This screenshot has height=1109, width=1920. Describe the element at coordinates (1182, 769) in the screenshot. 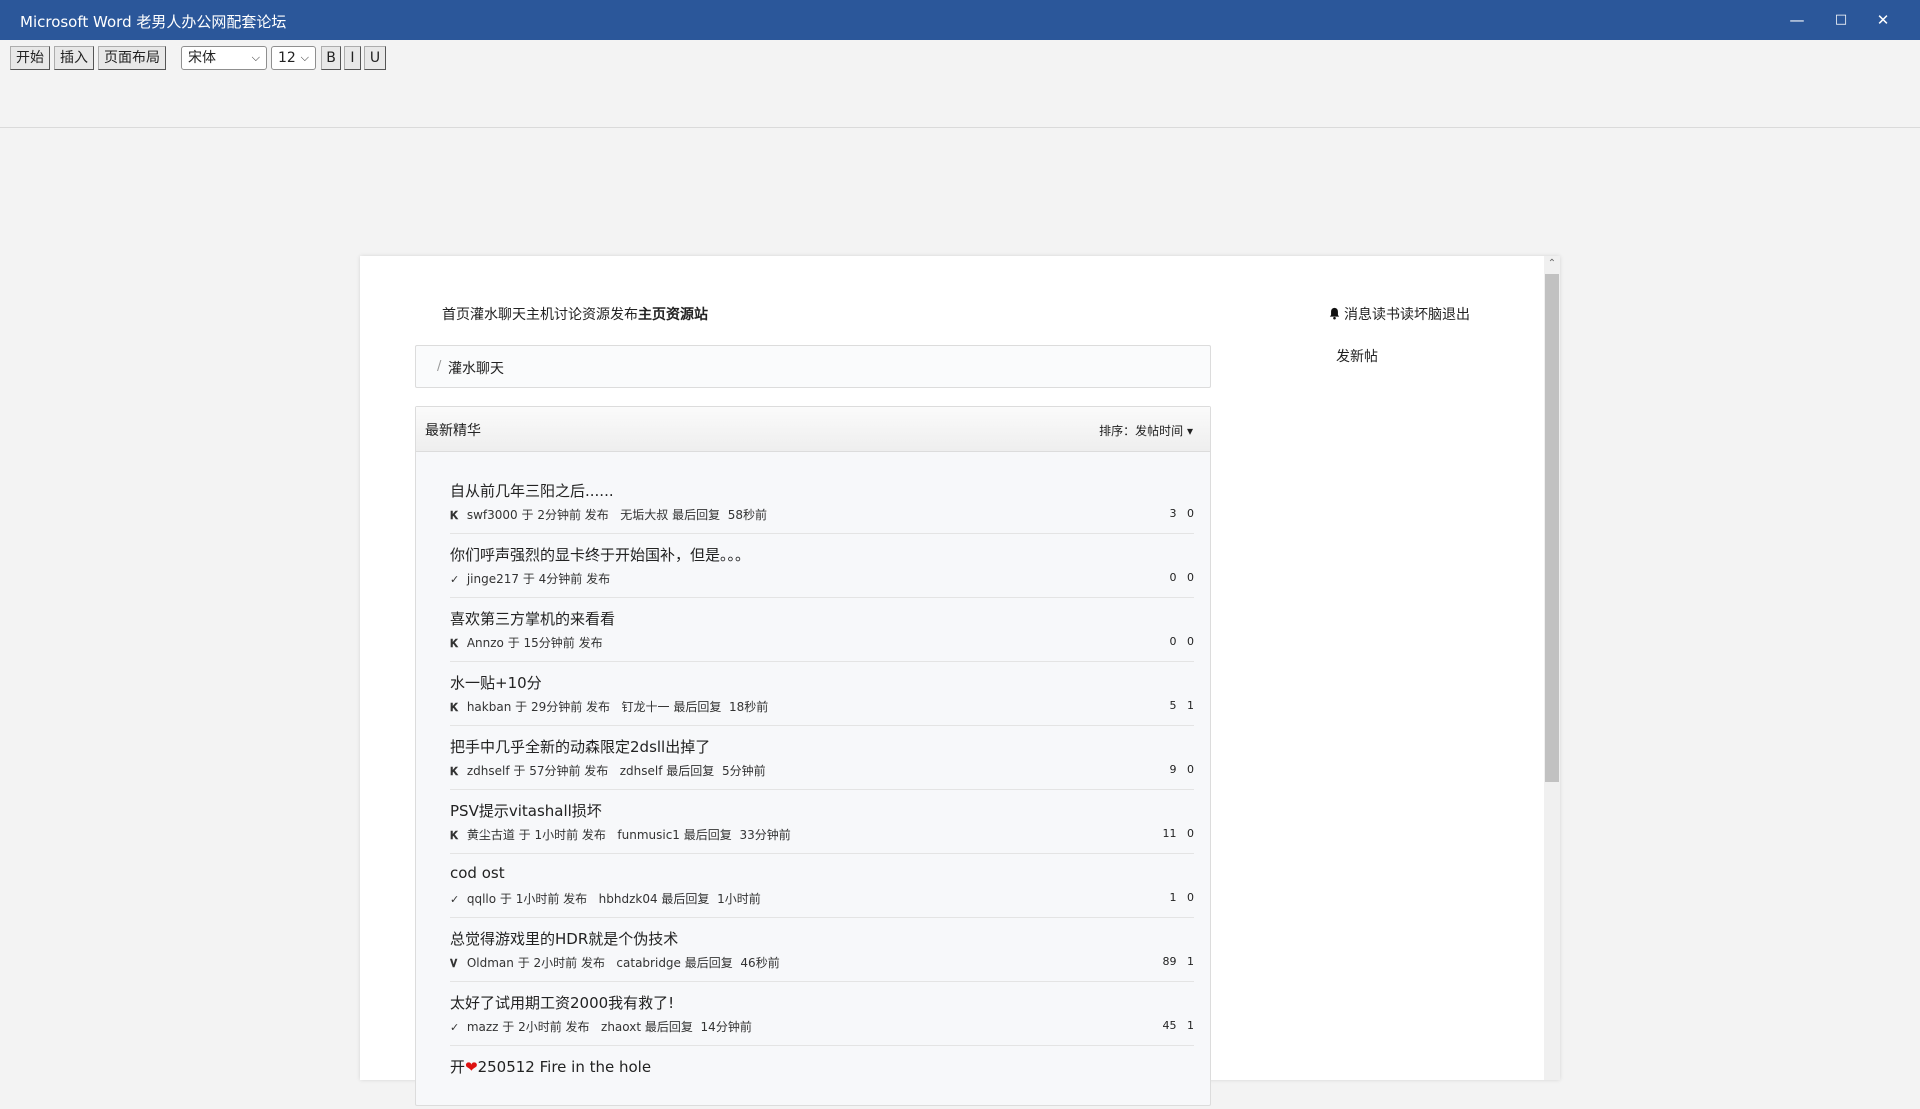

I see `thread-counts: 9 0` at that location.